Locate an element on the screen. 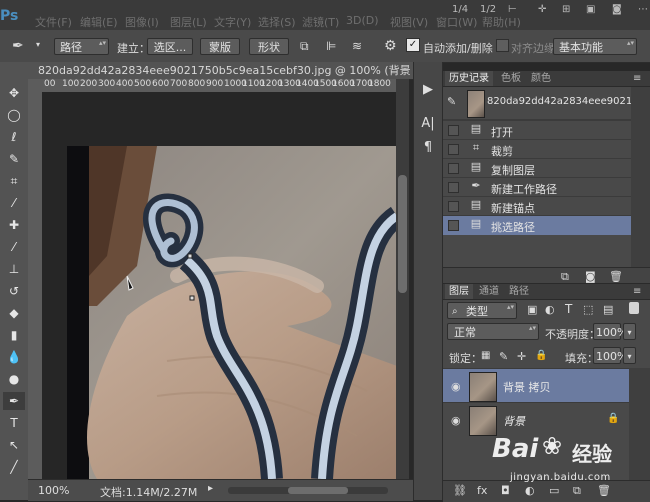 Image resolution: width=650 pixels, height=502 pixels. path-select-tool-icon: ↖ is located at coordinates (14, 445).